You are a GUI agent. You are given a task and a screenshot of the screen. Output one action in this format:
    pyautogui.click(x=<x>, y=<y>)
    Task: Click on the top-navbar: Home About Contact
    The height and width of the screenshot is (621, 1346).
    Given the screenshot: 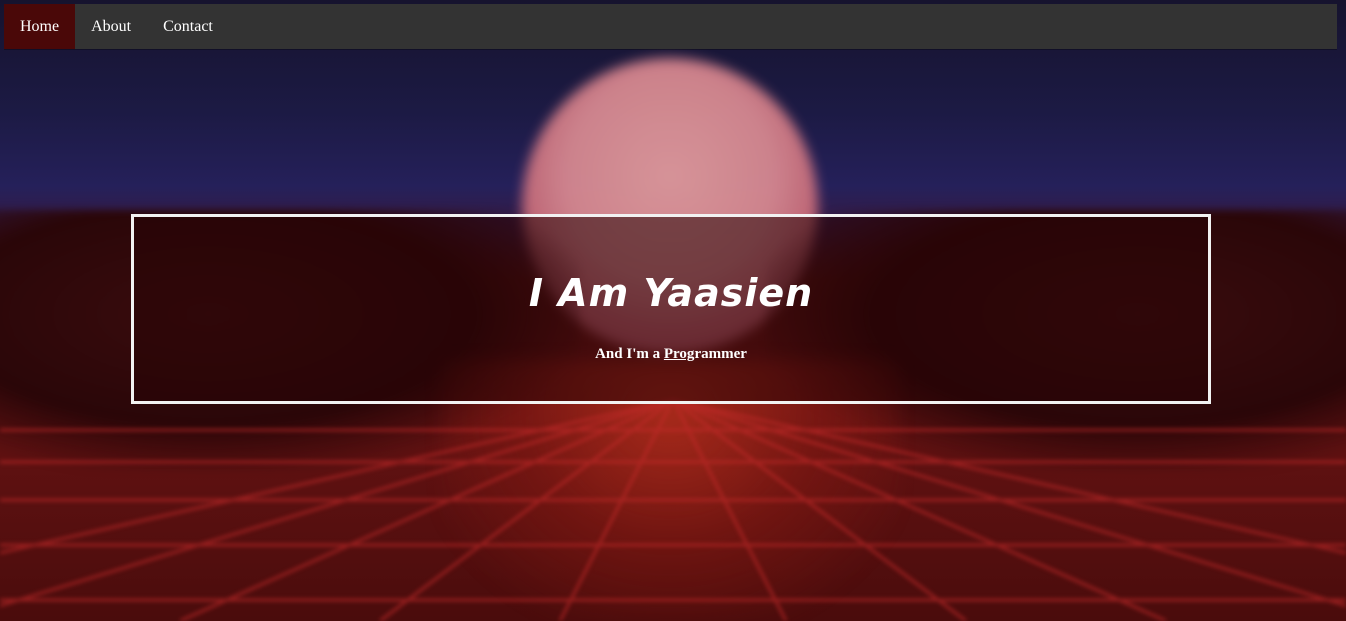 What is the action you would take?
    pyautogui.click(x=670, y=26)
    